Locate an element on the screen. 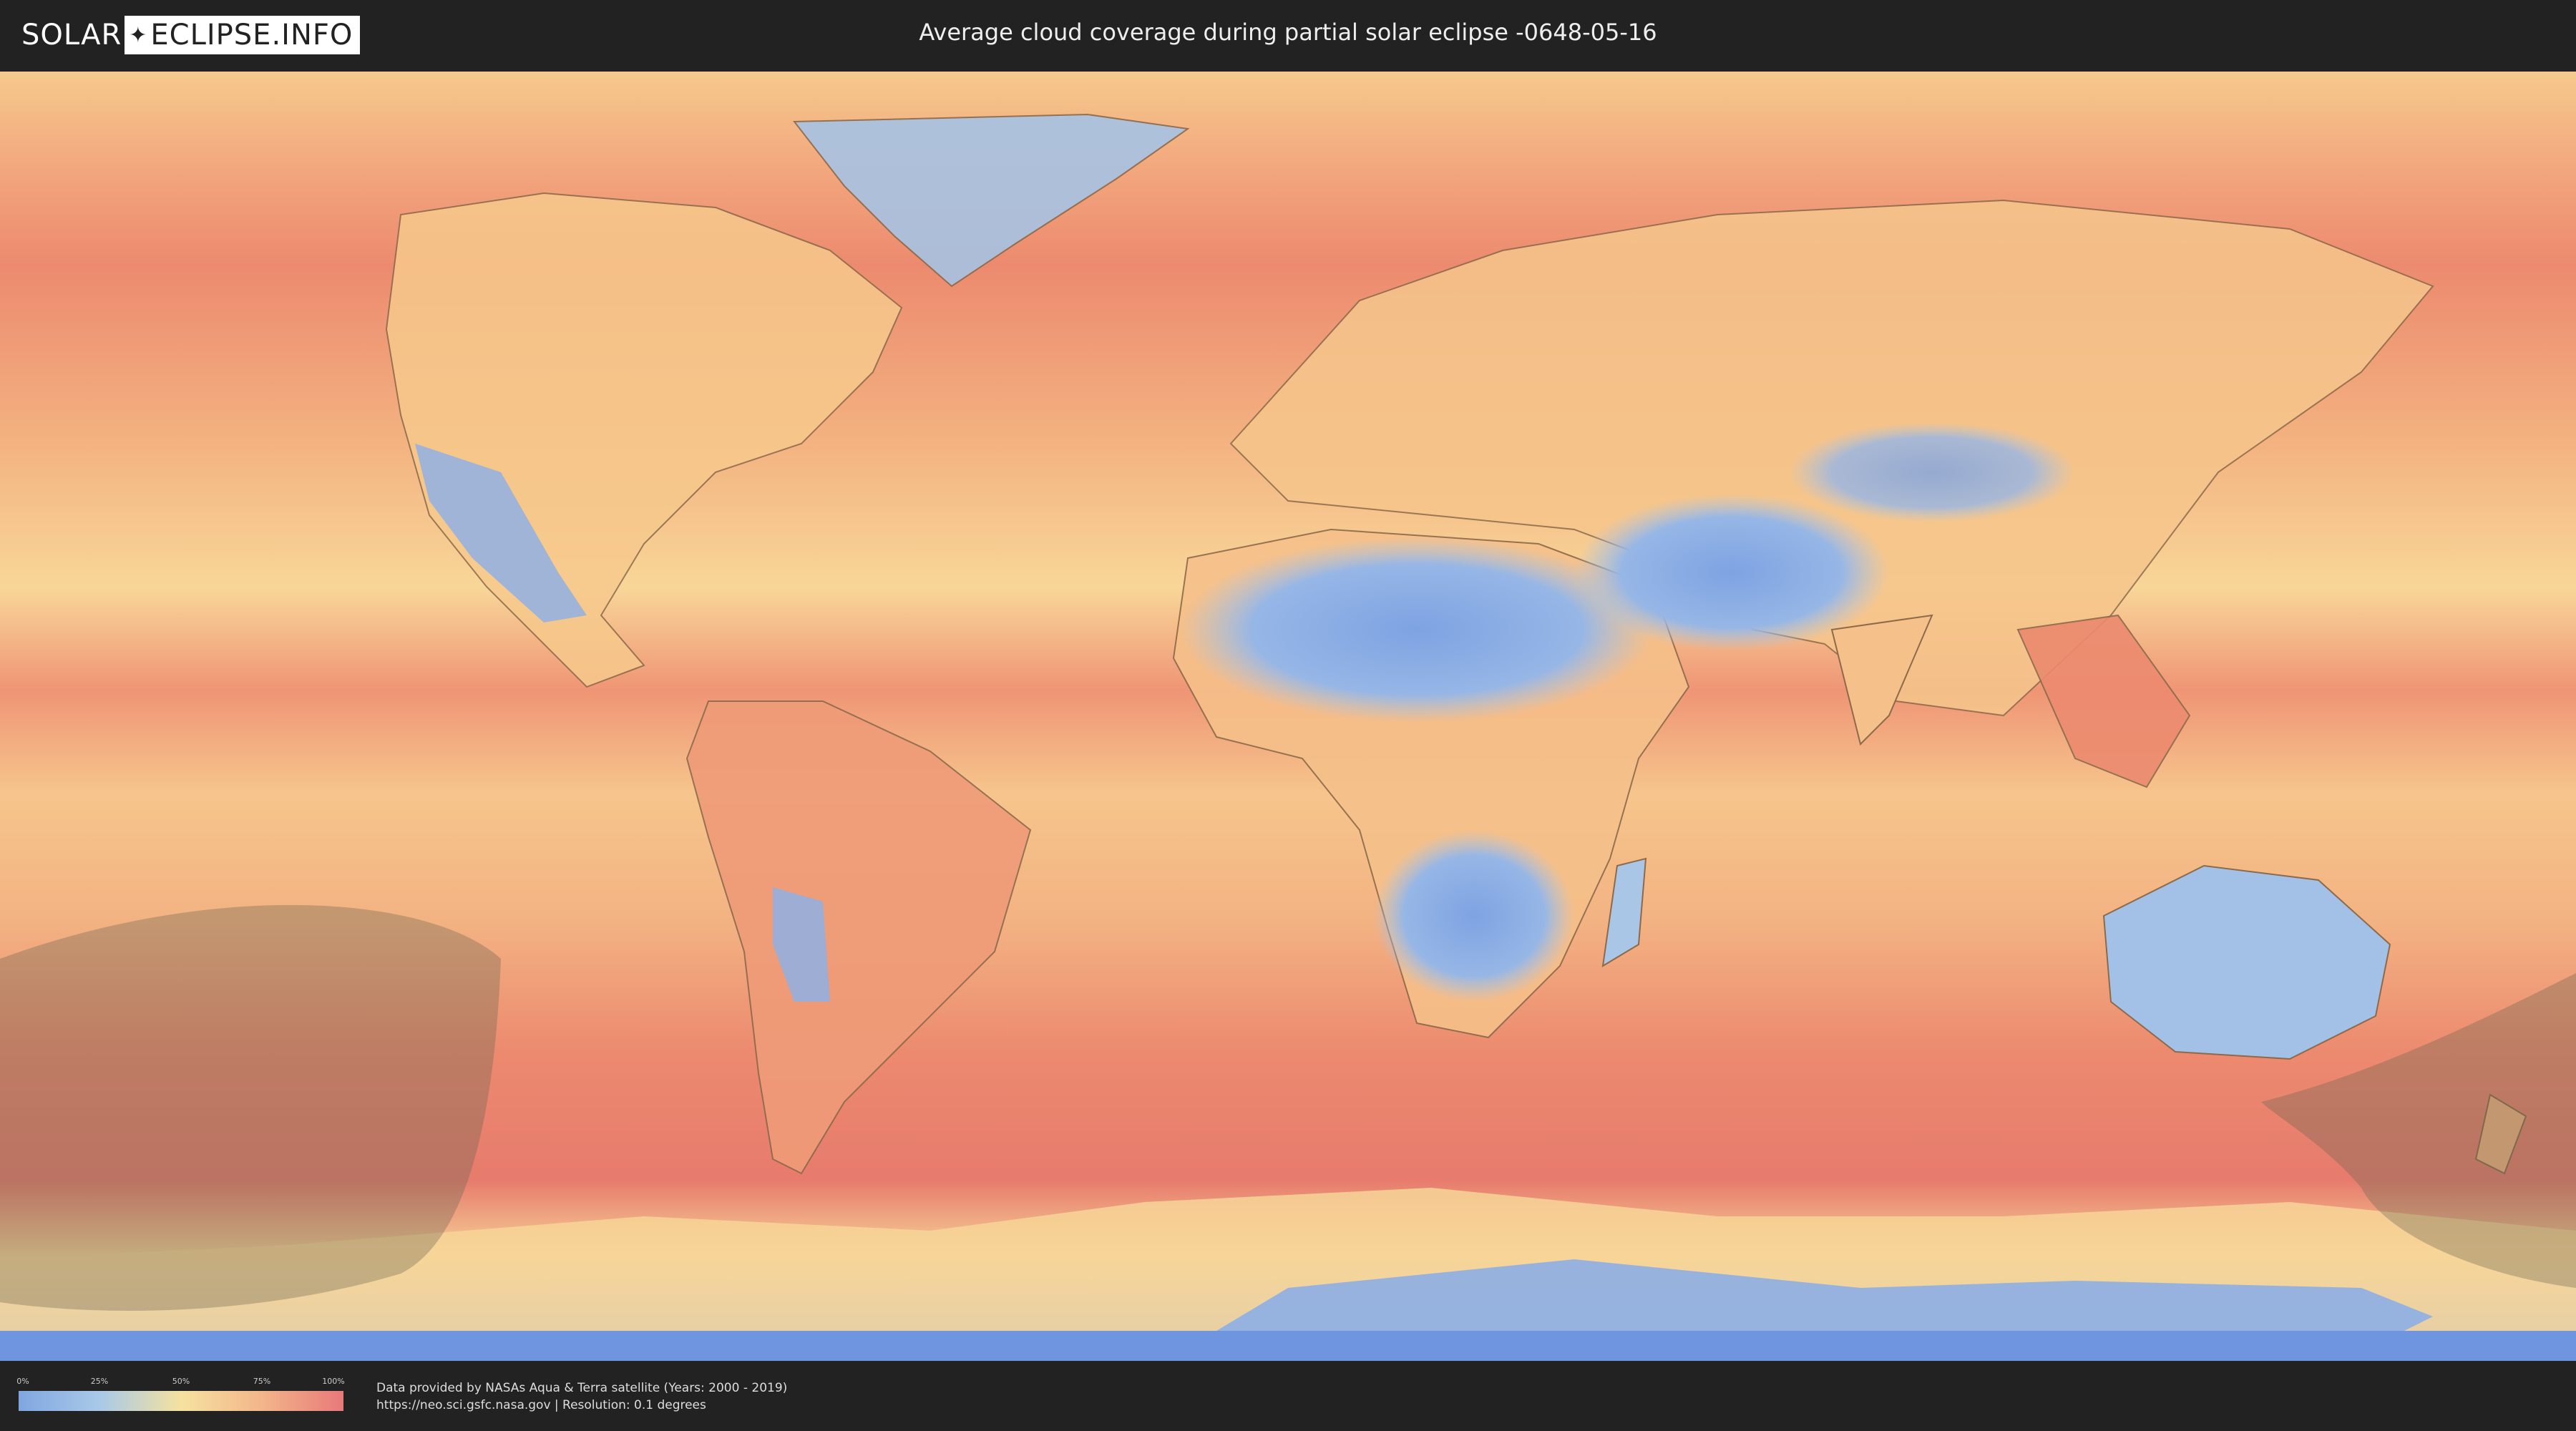  legend-tick-25: 25% is located at coordinates (100, 1382).